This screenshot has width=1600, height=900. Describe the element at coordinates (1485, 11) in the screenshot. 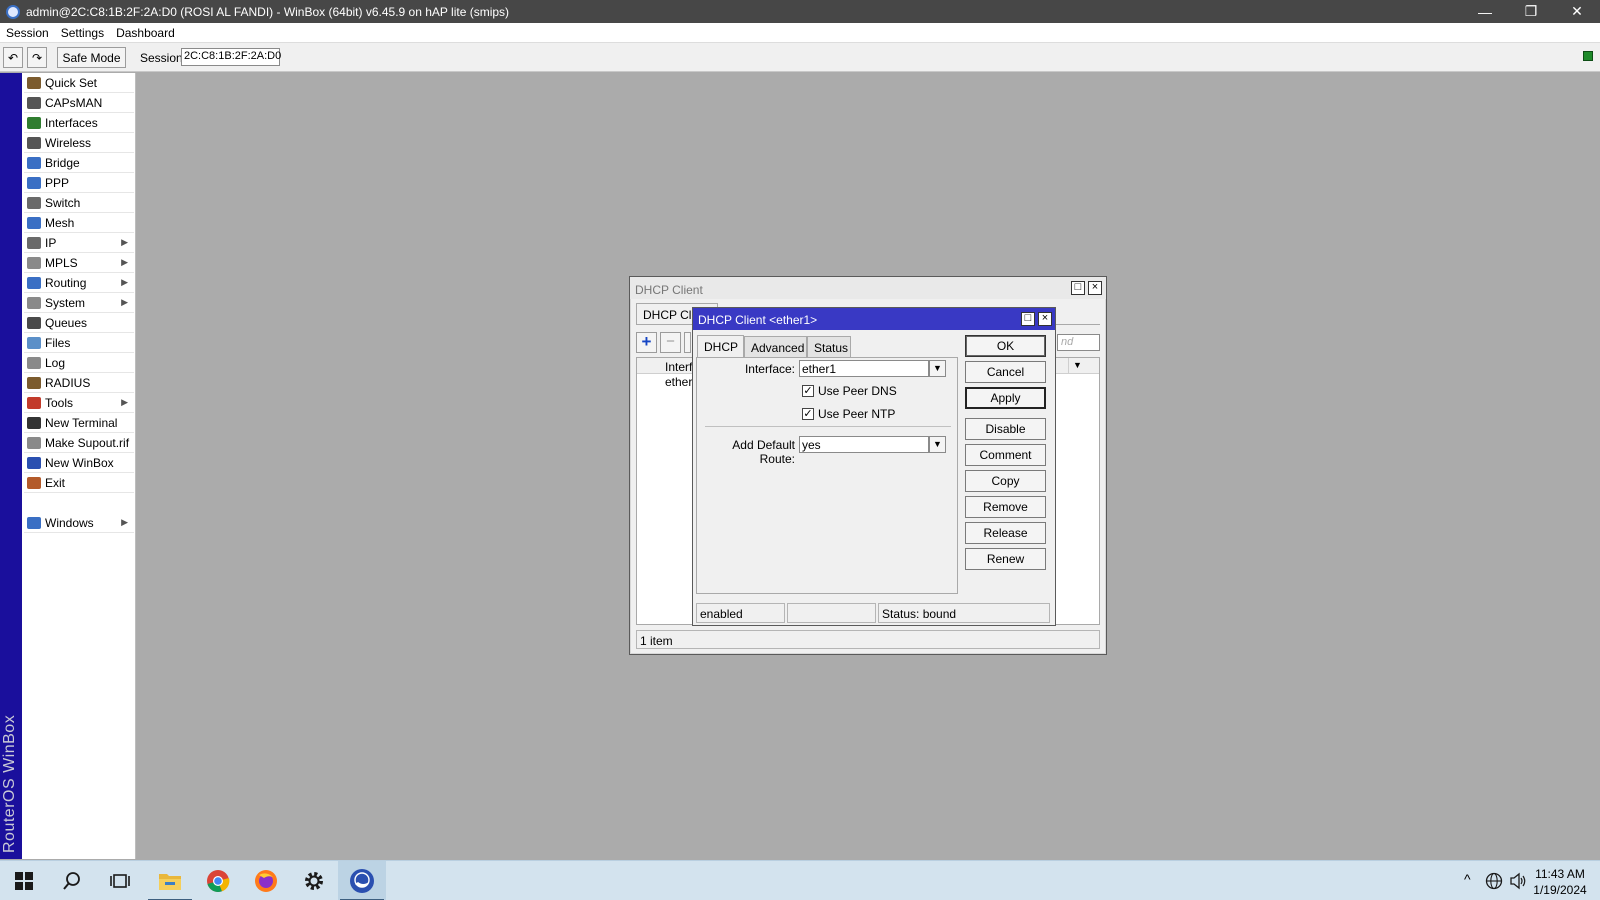

I see `minimize-button: —` at that location.